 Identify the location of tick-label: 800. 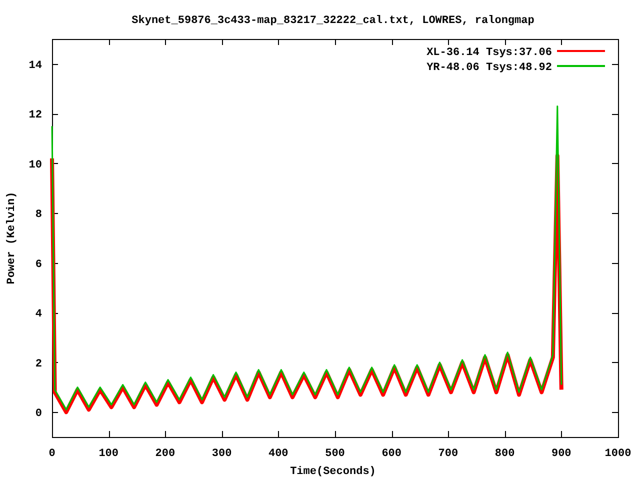
(504, 454).